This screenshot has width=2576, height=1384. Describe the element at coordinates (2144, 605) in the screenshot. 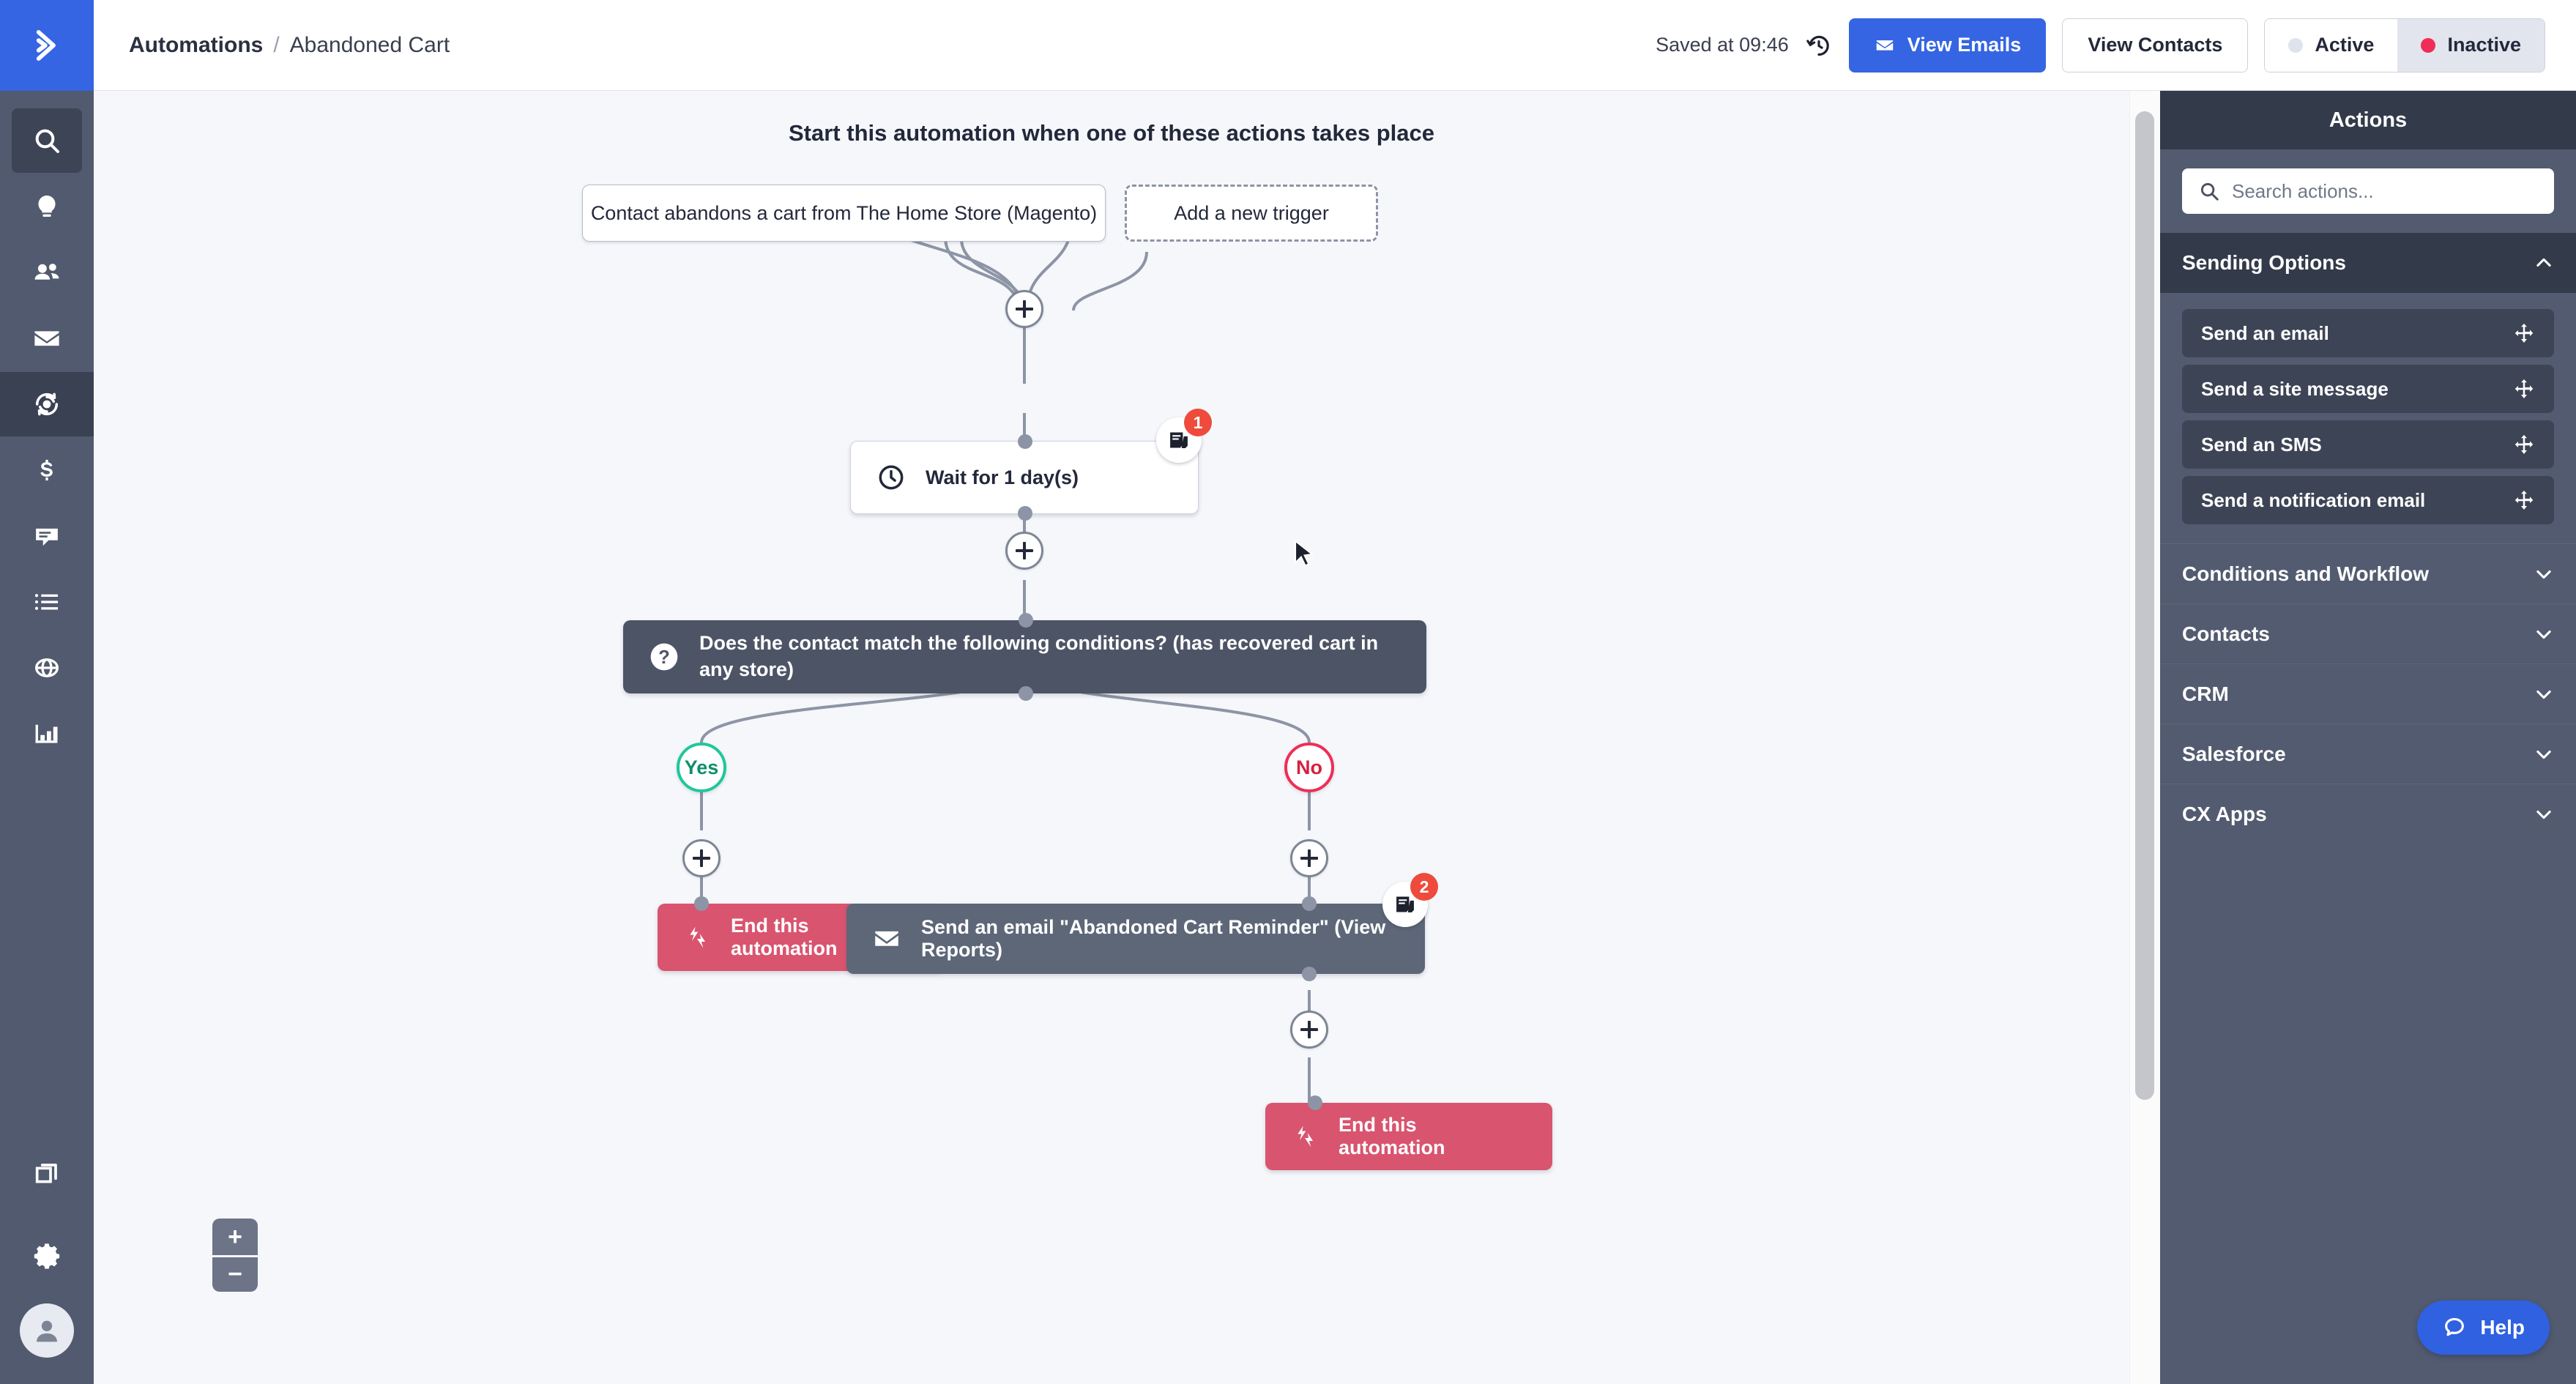

I see `canvas-scrollbar-thumb` at that location.